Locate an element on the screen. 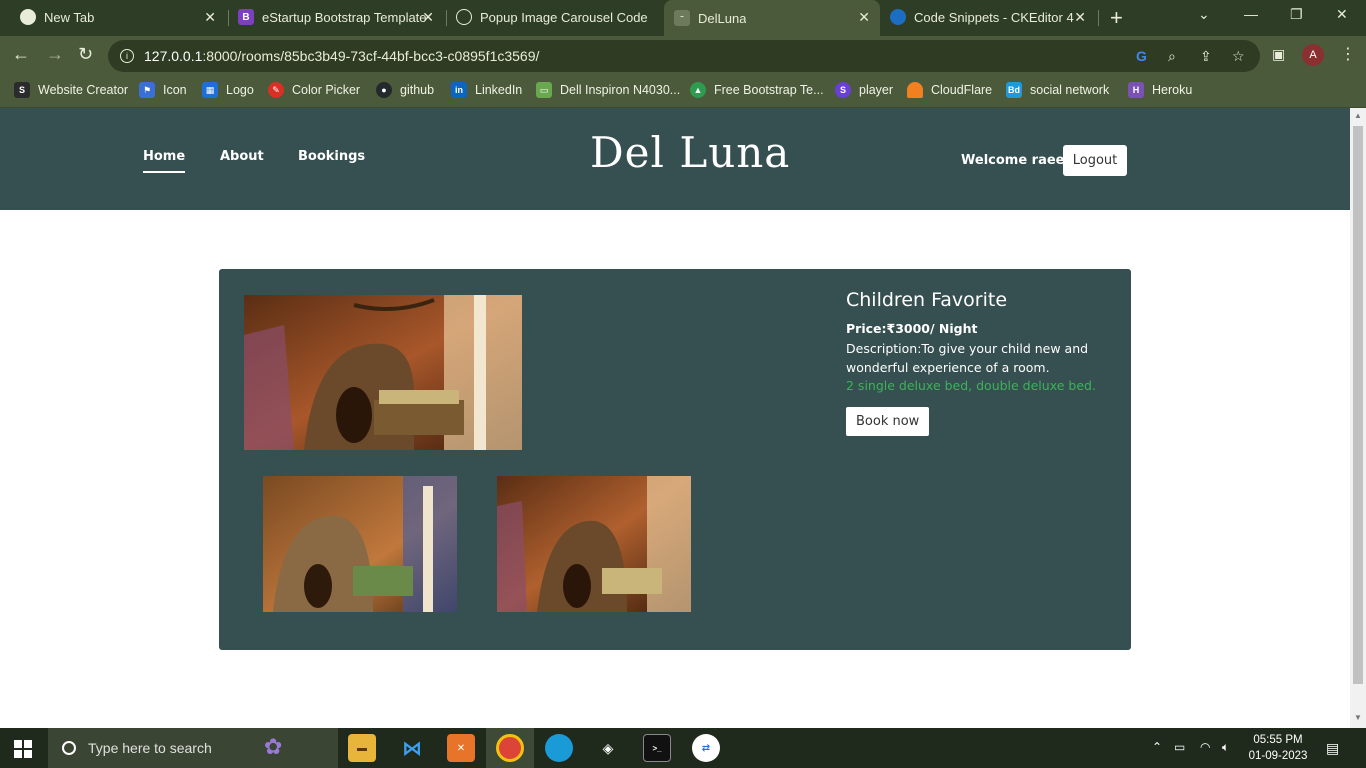  page-scrollbar: ▲ ▼ is located at coordinates (1358, 418).